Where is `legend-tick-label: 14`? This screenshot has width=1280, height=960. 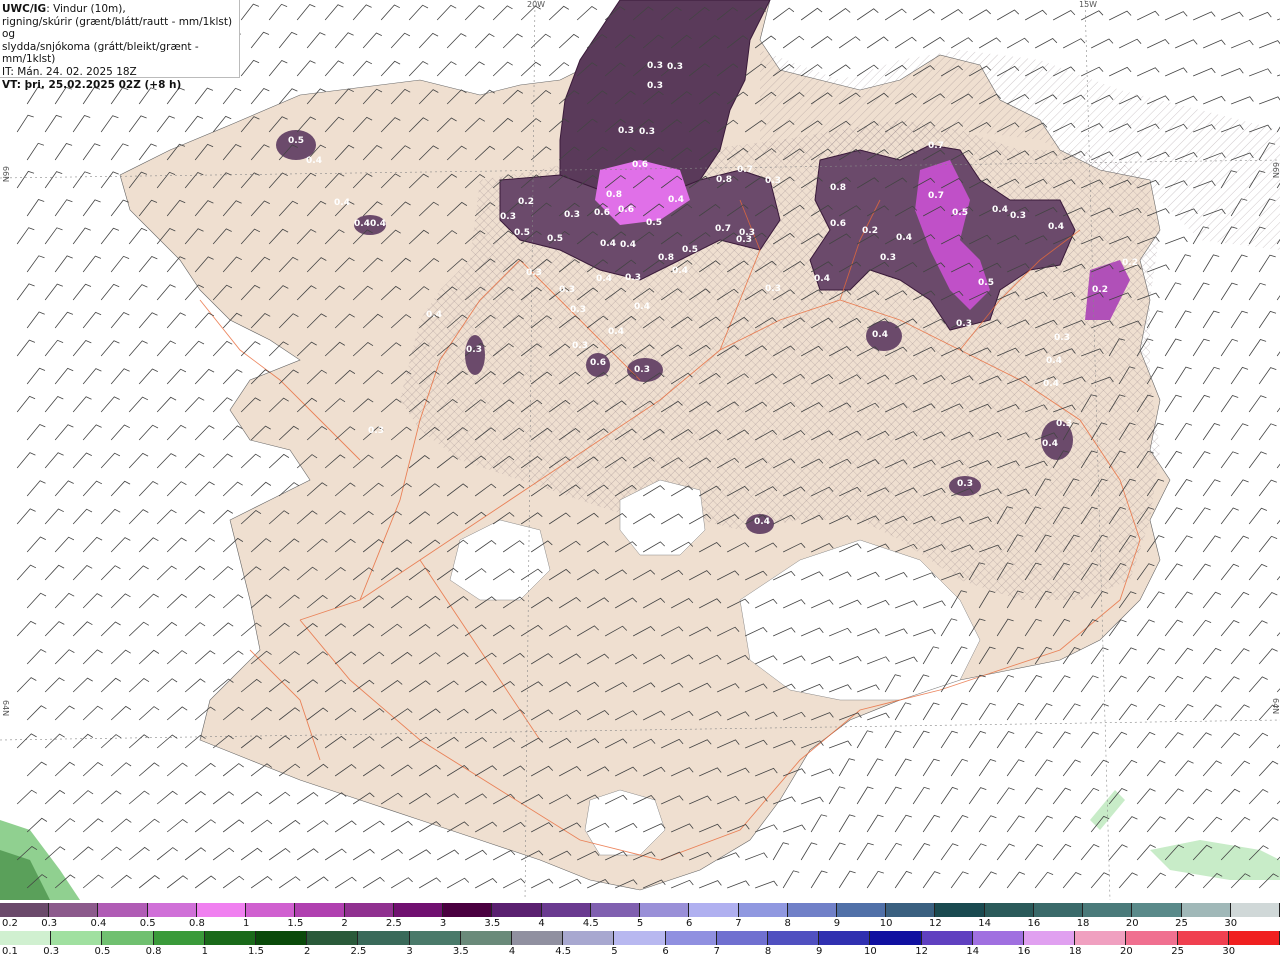
legend-tick-label: 14 is located at coordinates (984, 923).